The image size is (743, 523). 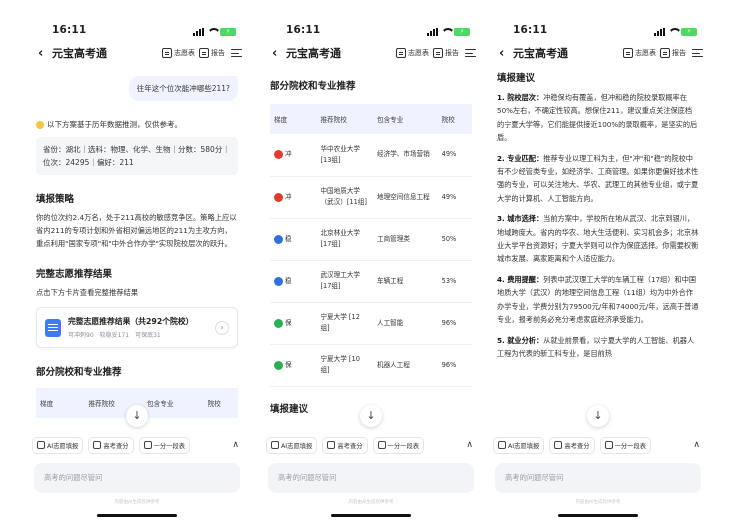 I want to click on volunteer-table-label: 志愿表, so click(x=184, y=53).